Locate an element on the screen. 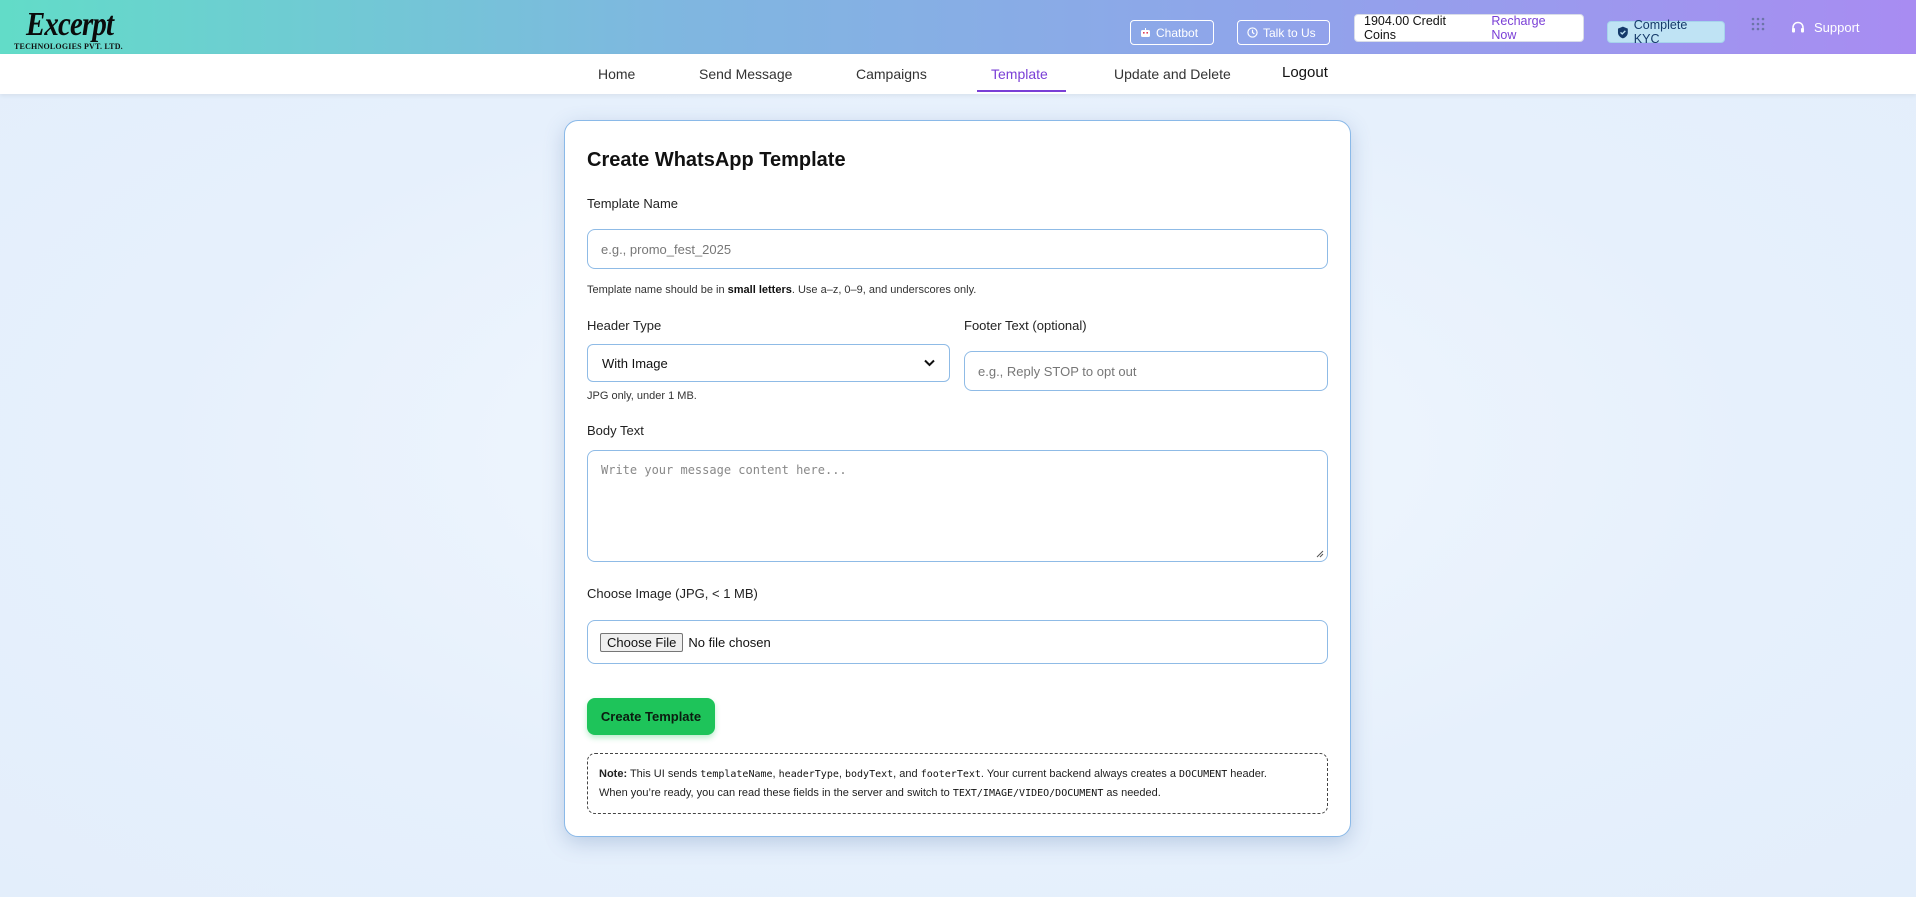  nav-home: Home is located at coordinates (616, 74).